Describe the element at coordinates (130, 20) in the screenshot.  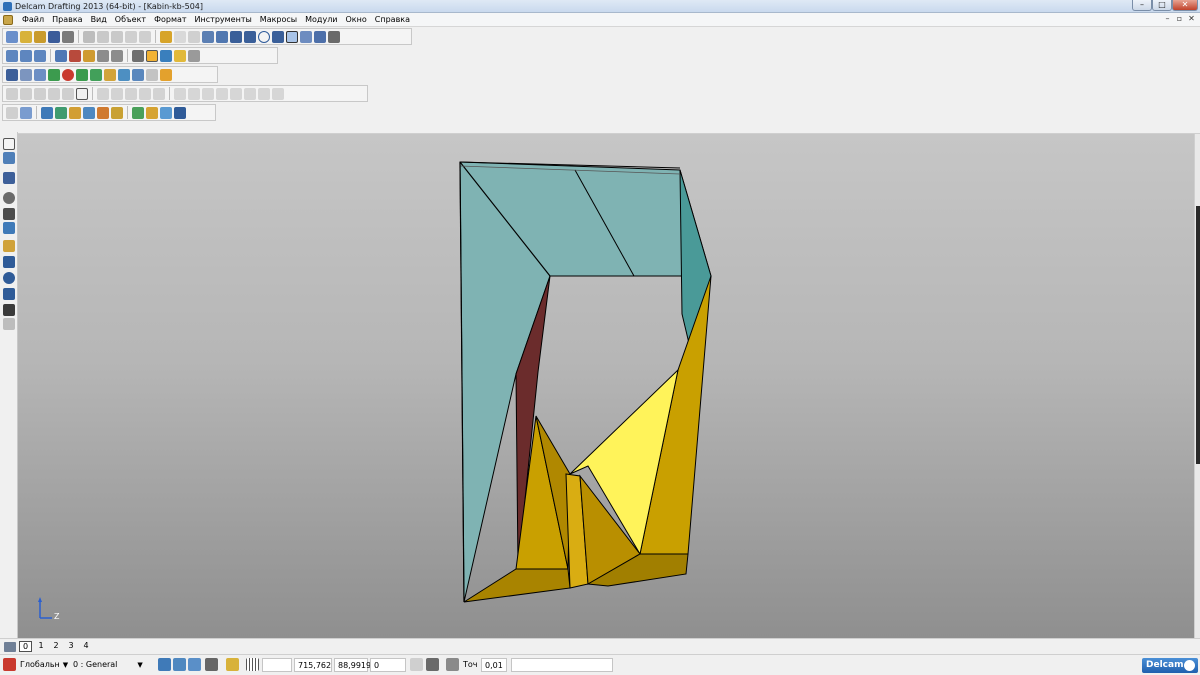
I see `menu-object: Объект` at that location.